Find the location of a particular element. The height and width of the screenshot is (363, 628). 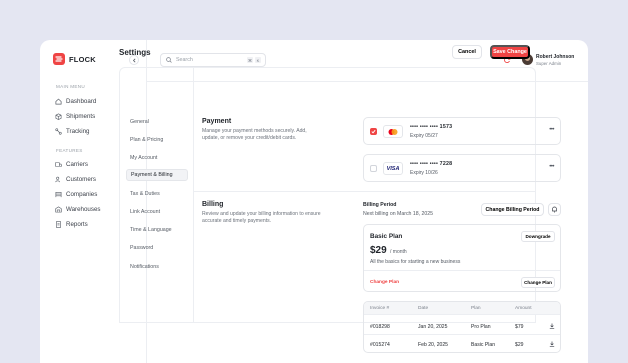

sidebar-item-companies: Companies is located at coordinates (76, 194).